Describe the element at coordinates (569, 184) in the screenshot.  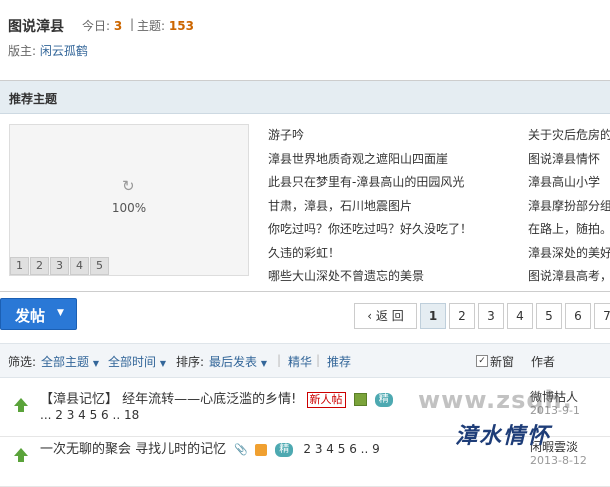
I see `recommended-item: 漳县高山小学` at that location.